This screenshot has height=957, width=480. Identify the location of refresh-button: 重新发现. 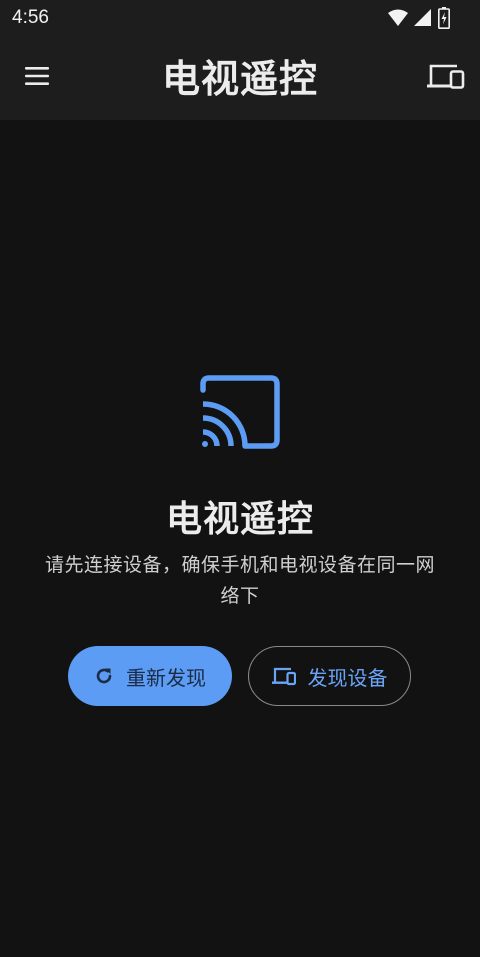
(150, 676).